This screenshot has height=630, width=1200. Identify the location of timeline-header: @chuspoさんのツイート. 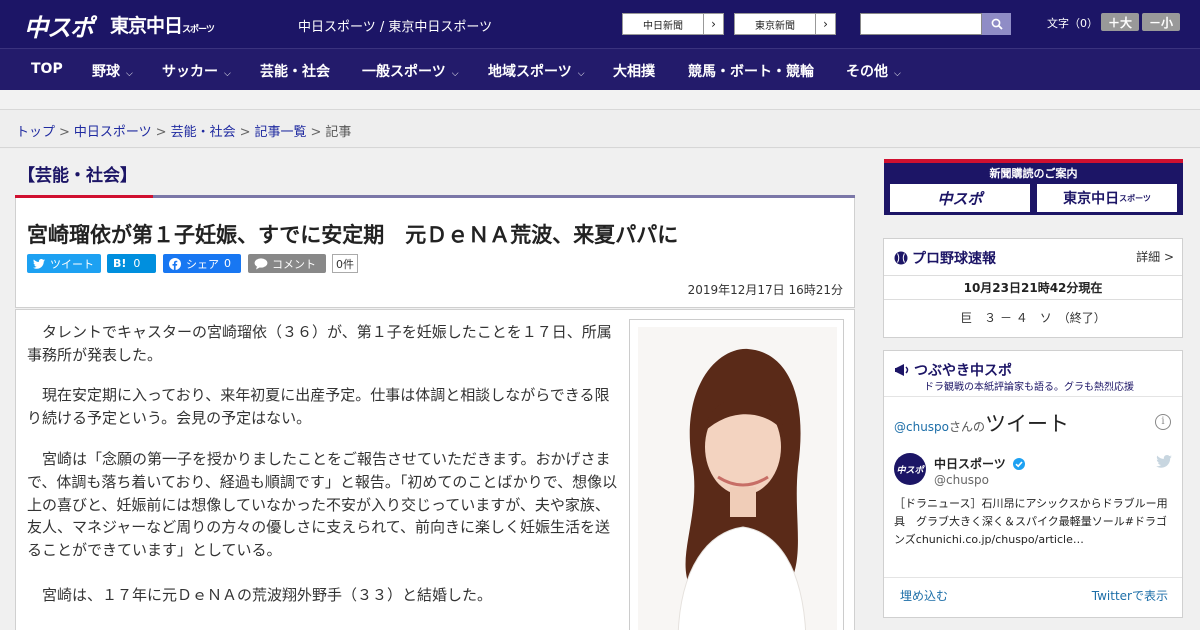
(981, 423).